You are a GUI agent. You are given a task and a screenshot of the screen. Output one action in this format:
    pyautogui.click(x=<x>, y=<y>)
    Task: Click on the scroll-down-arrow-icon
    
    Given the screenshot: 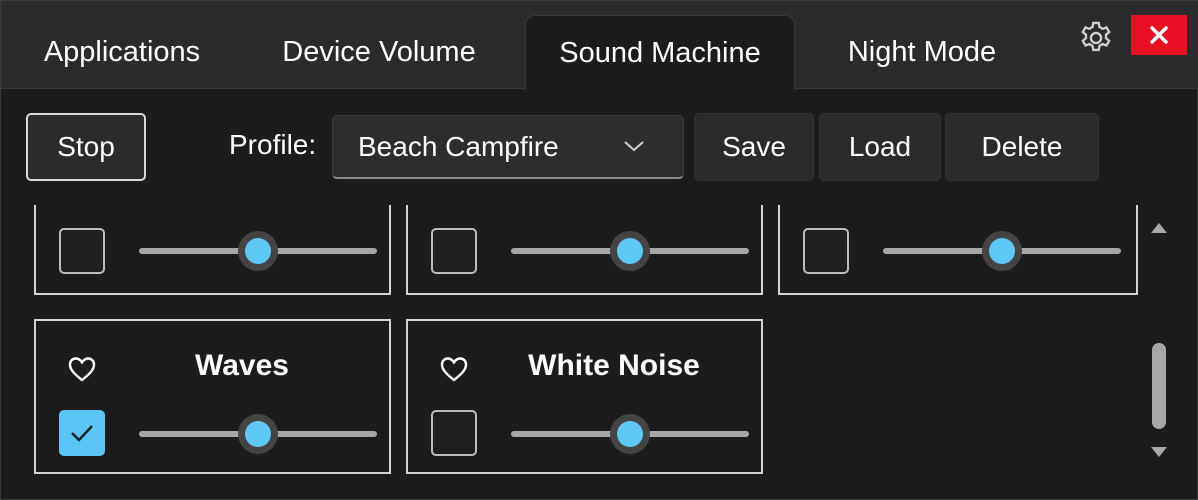 What is the action you would take?
    pyautogui.click(x=1159, y=453)
    